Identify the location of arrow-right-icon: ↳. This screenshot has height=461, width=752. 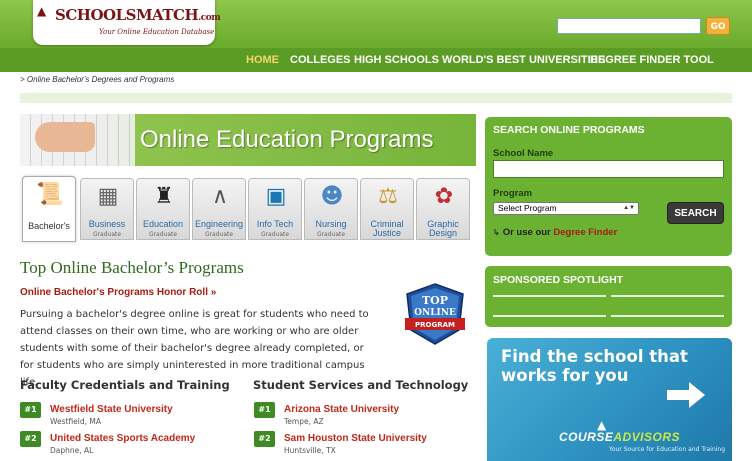
(496, 232).